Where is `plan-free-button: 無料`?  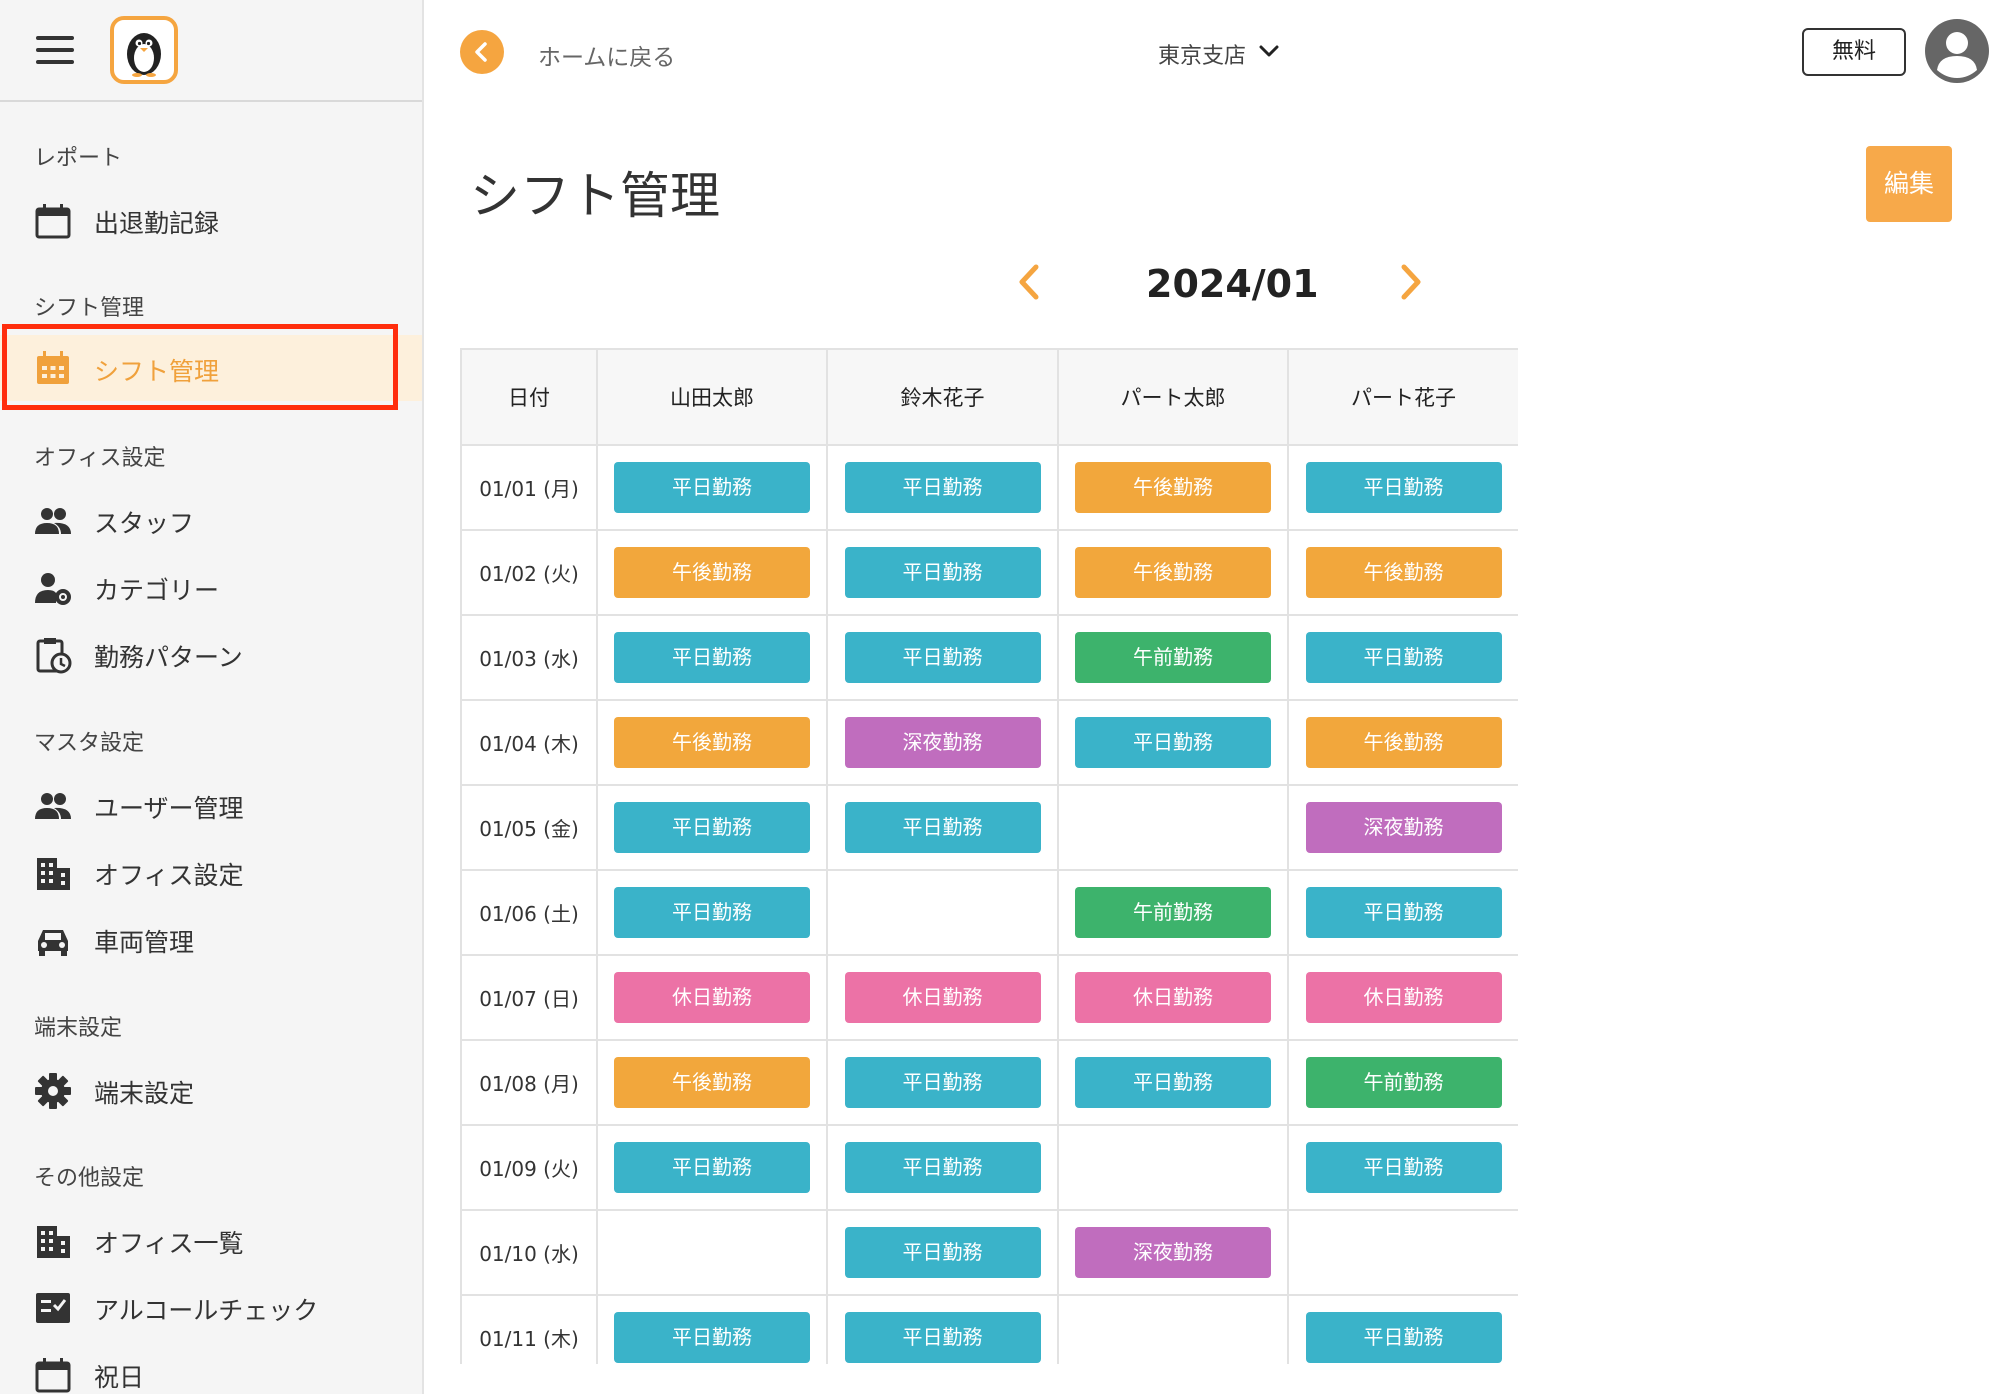 plan-free-button: 無料 is located at coordinates (1854, 52).